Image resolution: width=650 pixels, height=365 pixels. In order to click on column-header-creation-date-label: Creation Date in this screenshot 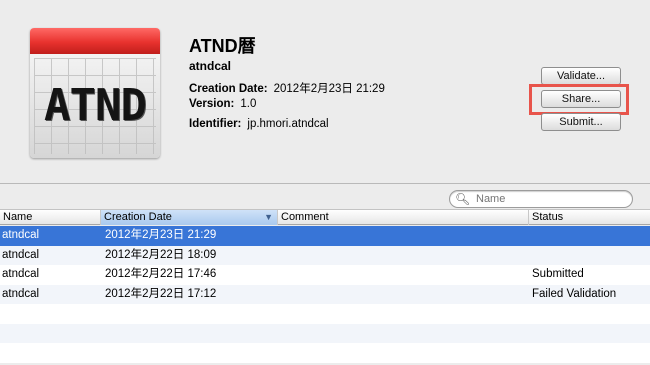, I will do `click(138, 217)`.